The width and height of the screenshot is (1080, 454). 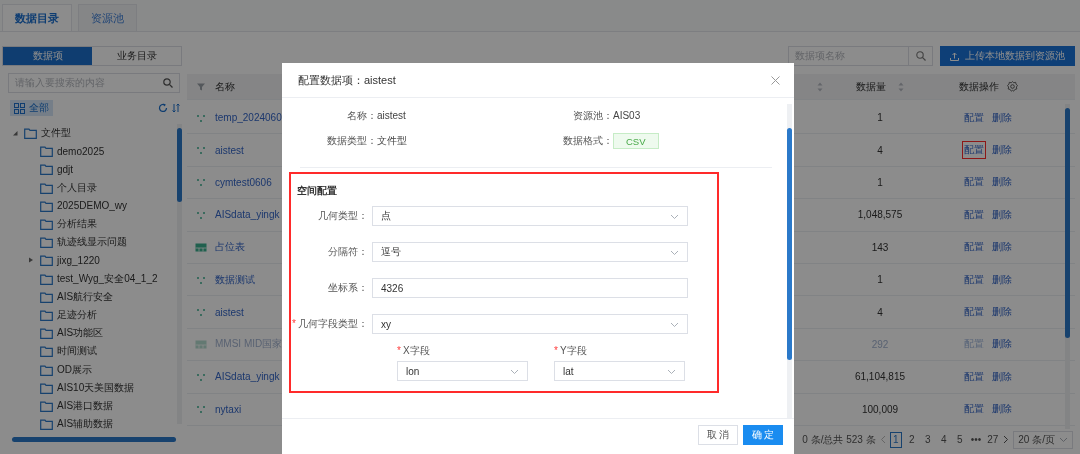 I want to click on nav-tab: 资源池, so click(x=107, y=17).